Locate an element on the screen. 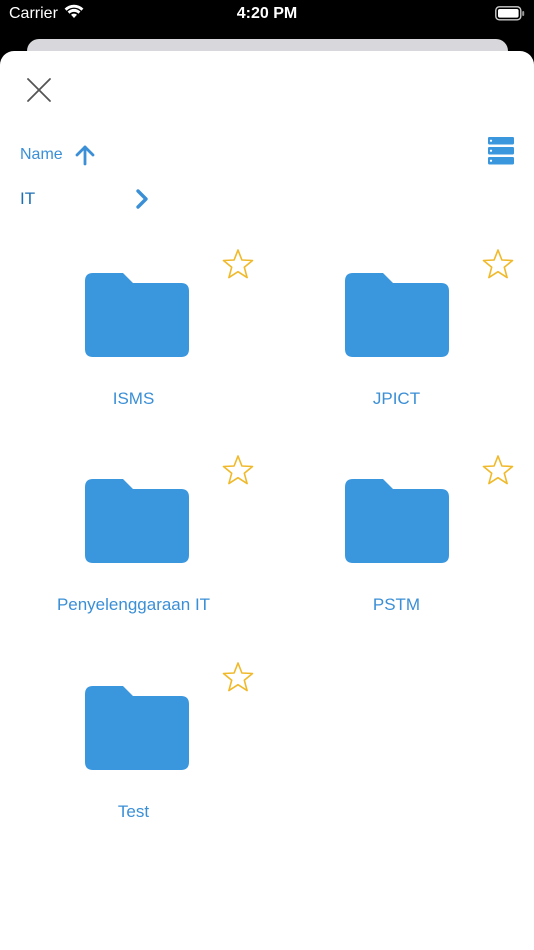 This screenshot has height=950, width=534. folder-name: Penyelenggaraan IT is located at coordinates (133, 604).